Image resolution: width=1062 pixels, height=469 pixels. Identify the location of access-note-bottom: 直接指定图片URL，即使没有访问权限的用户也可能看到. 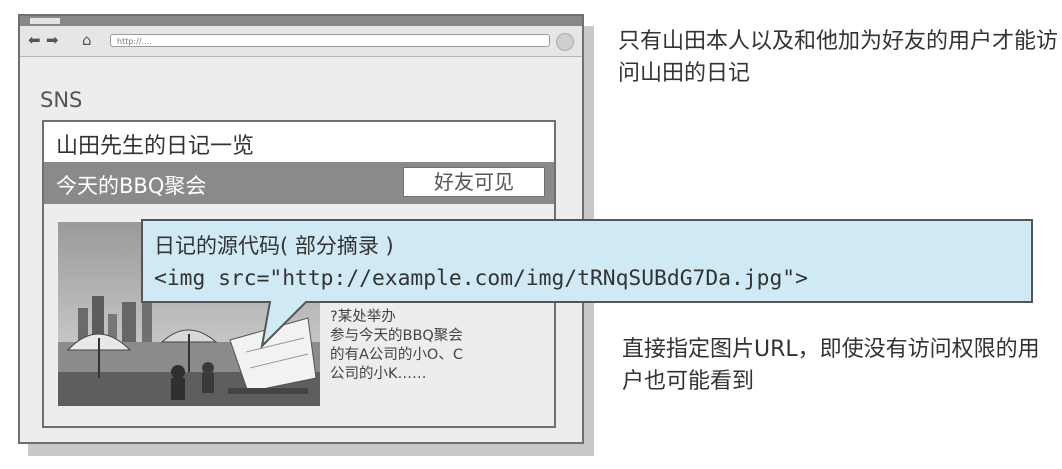
(831, 365).